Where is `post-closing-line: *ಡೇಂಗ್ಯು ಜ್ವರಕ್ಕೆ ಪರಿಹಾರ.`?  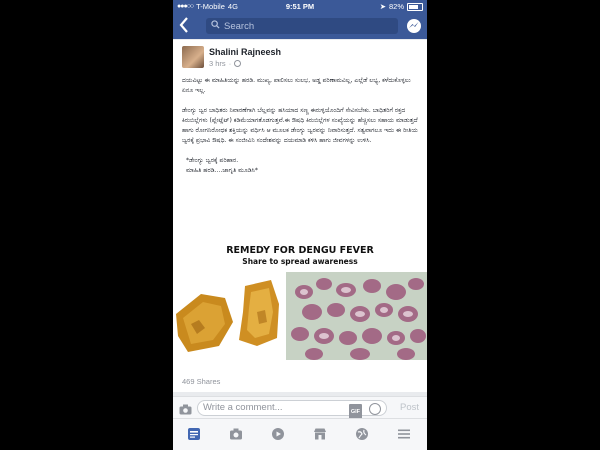
post-closing-line: *ಡೇಂಗ್ಯು ಜ್ವರಕ್ಕೆ ಪರಿಹಾರ. is located at coordinates (212, 160).